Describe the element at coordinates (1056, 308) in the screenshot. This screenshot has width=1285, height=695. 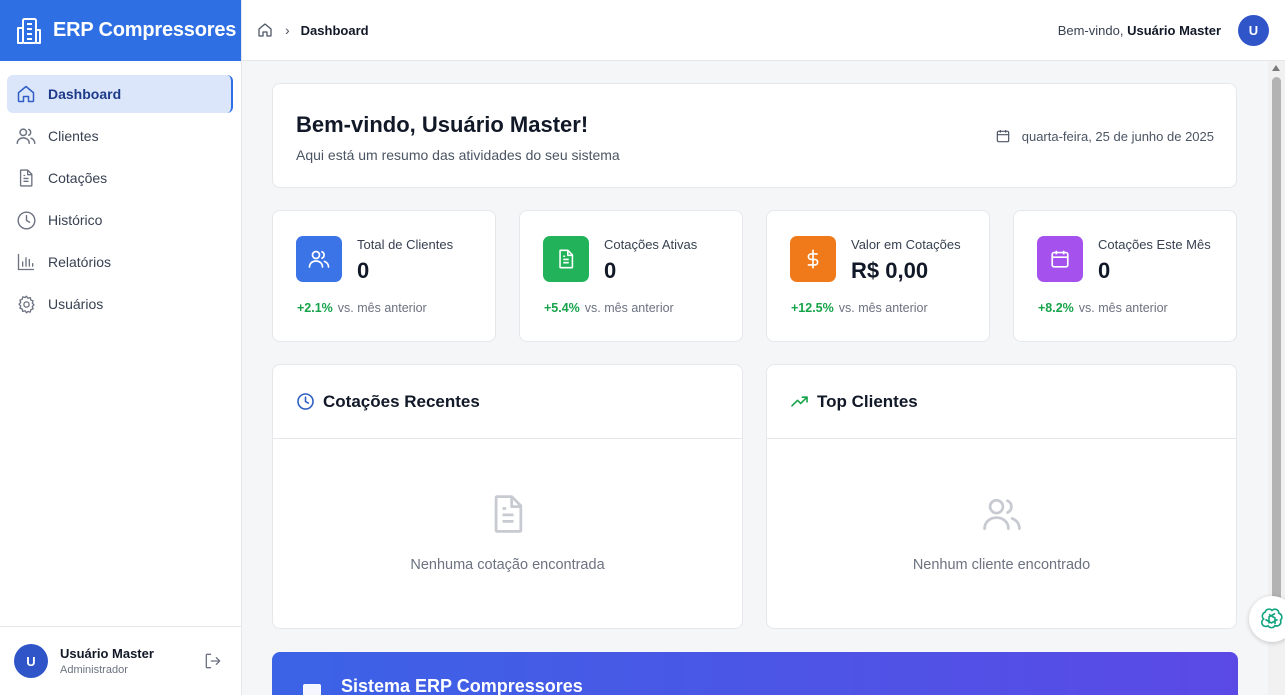
I see `stat-change-pct: +8.2%` at that location.